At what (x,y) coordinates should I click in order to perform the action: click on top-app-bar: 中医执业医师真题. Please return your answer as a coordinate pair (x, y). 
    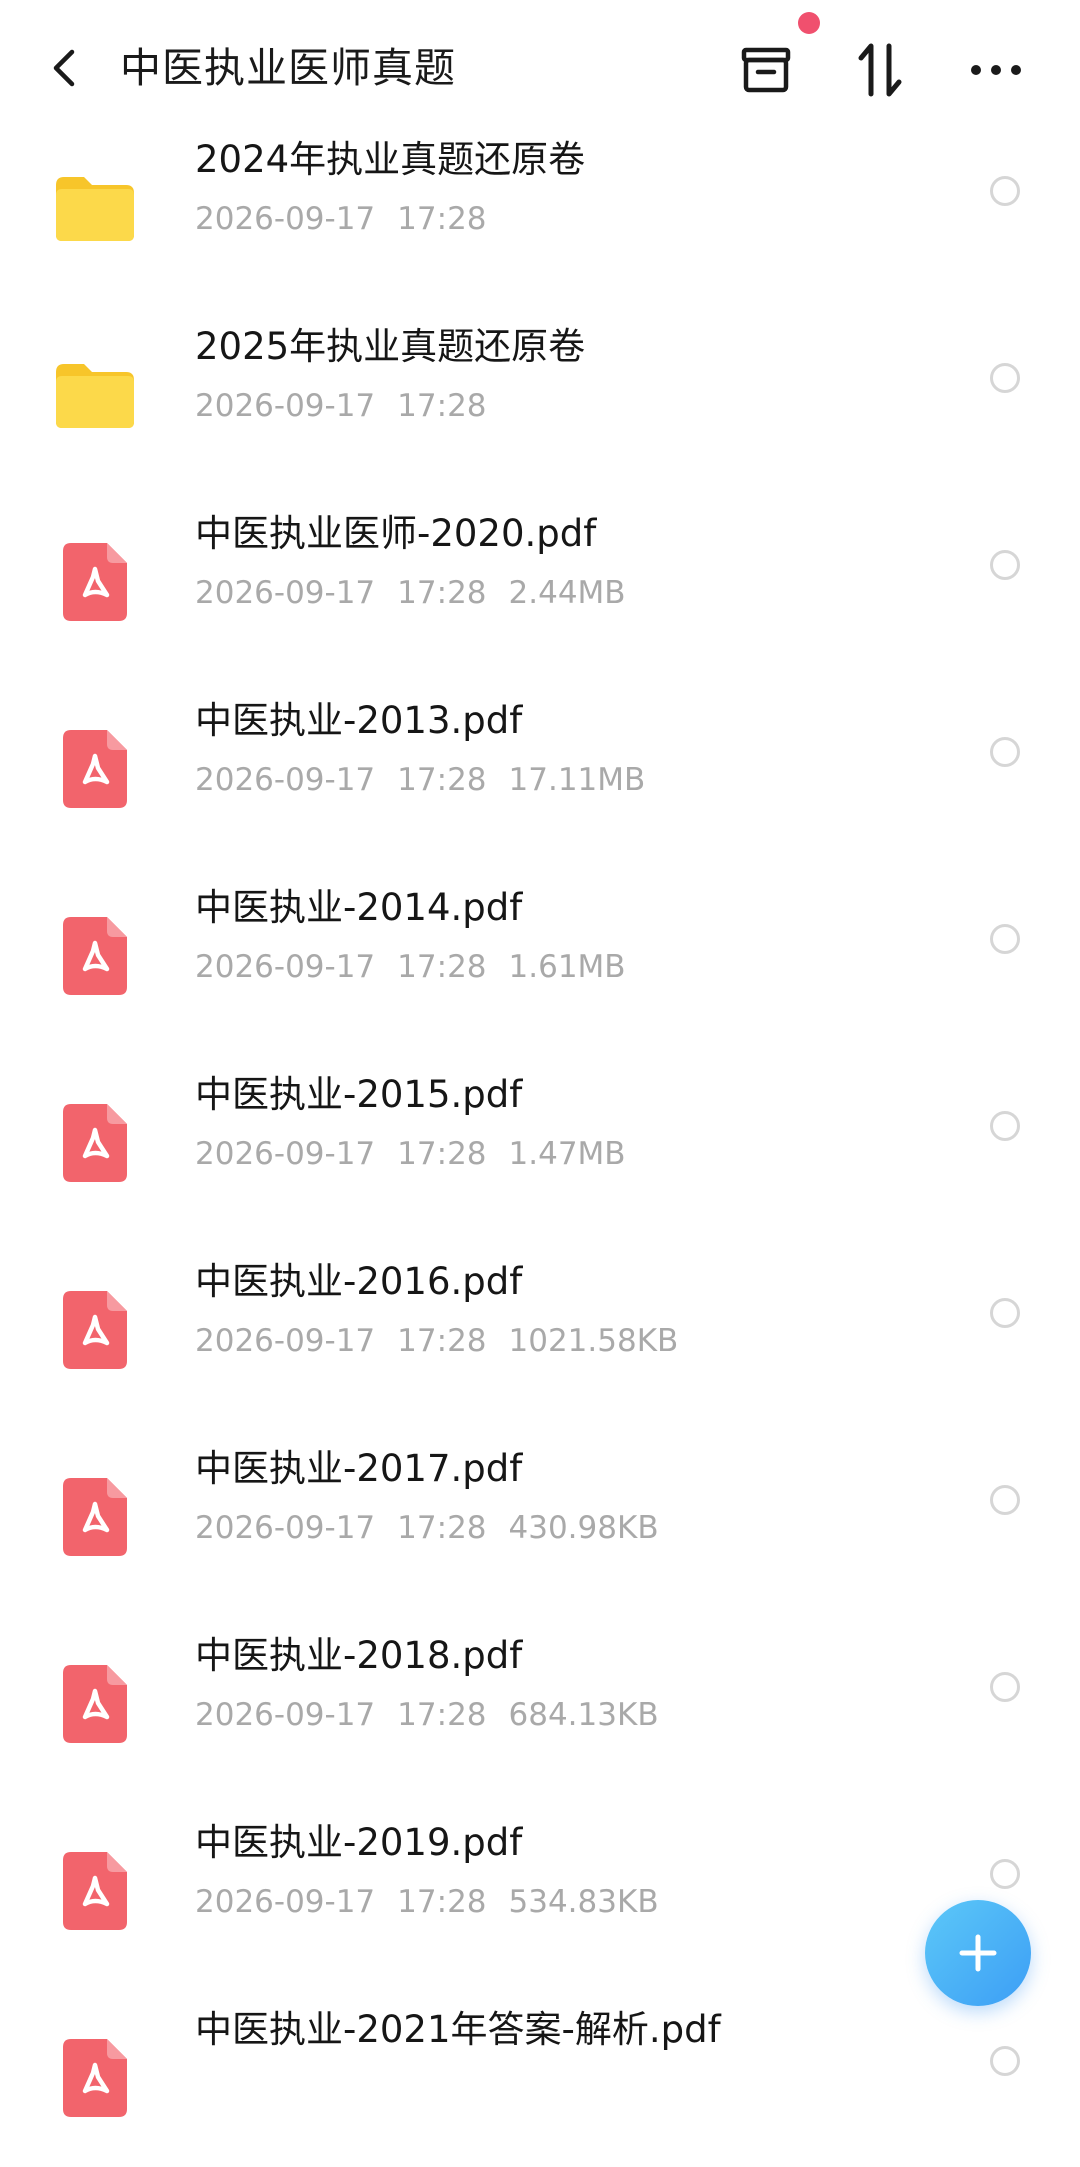
    Looking at the image, I should click on (540, 65).